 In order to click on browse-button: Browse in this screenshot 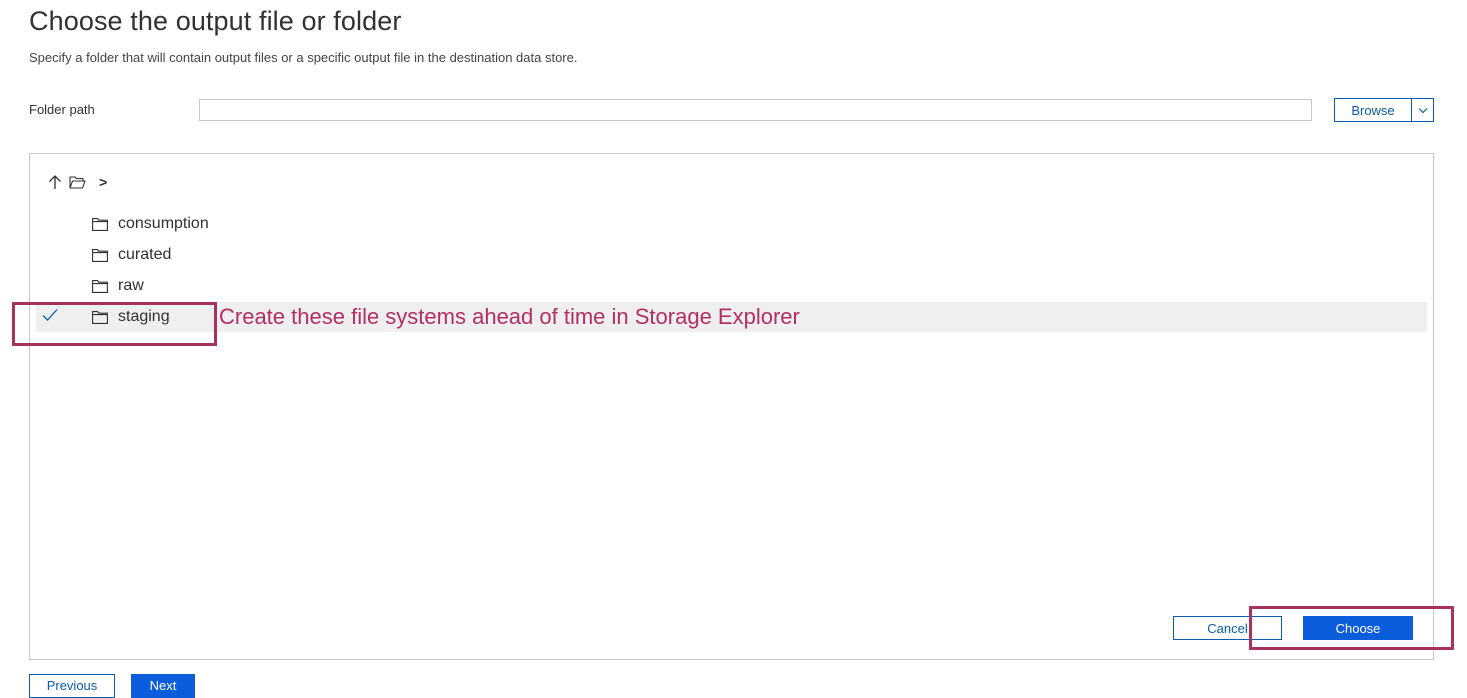, I will do `click(1373, 110)`.